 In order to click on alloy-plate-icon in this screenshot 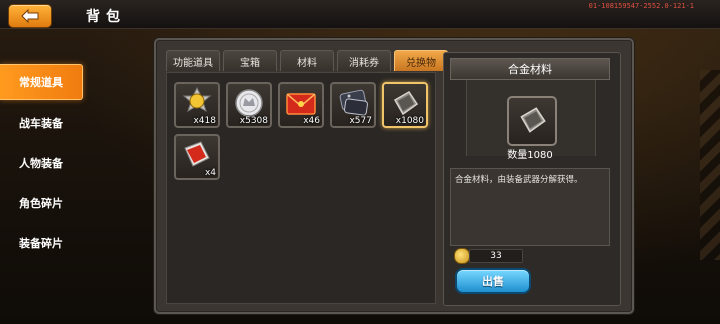, I will do `click(533, 120)`.